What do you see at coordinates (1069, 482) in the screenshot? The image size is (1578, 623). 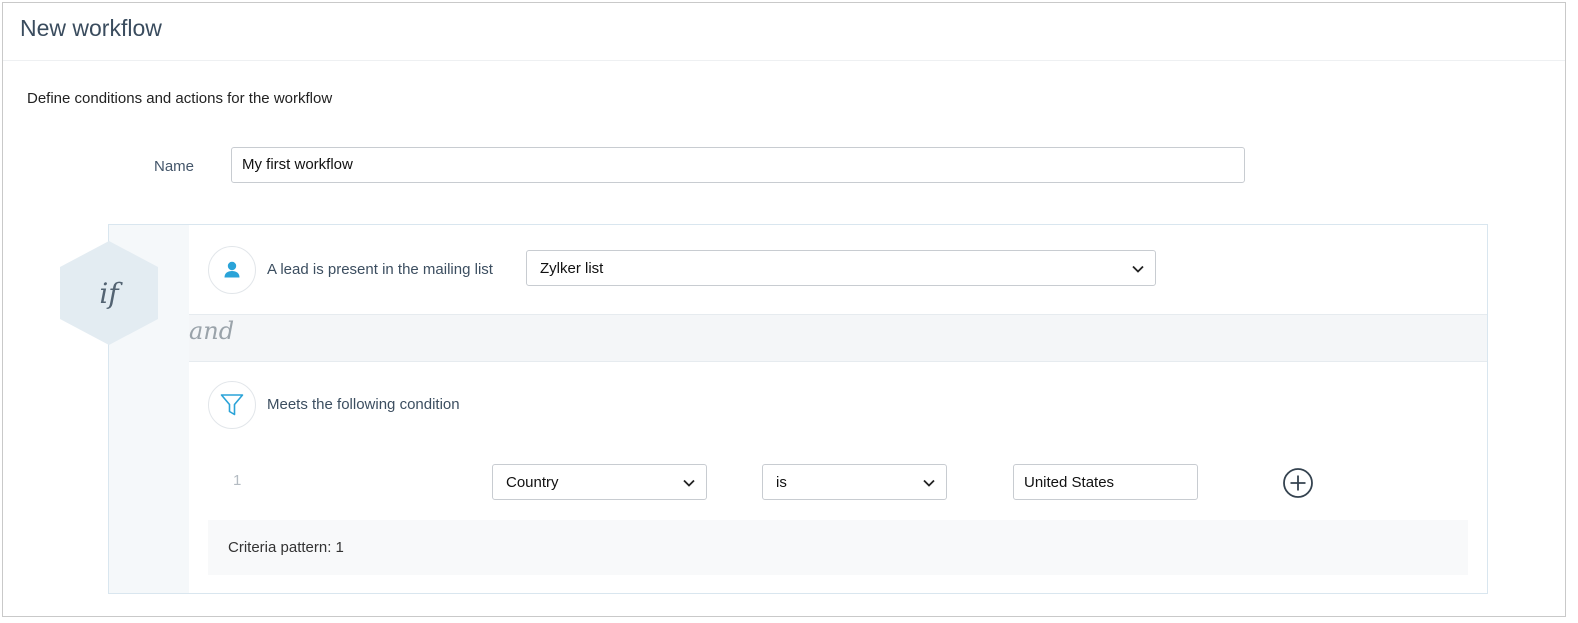 I see `condition-value: United States` at bounding box center [1069, 482].